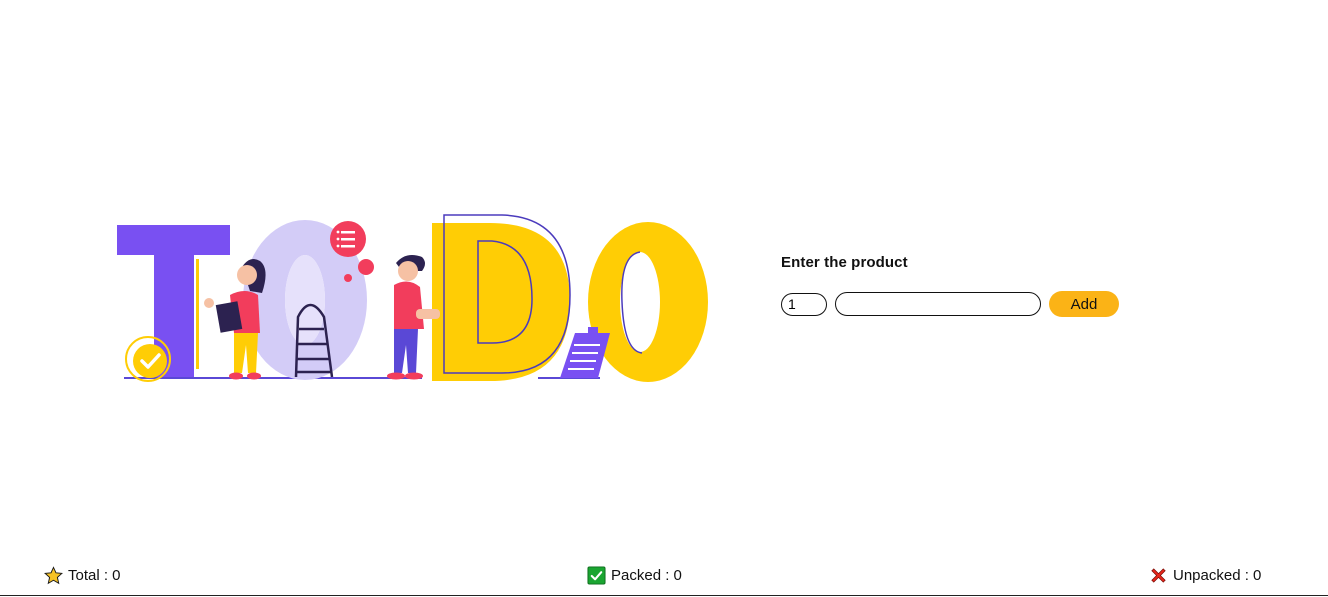 The image size is (1328, 597). Describe the element at coordinates (94, 575) in the screenshot. I see `stat-total-label: Total : 0` at that location.